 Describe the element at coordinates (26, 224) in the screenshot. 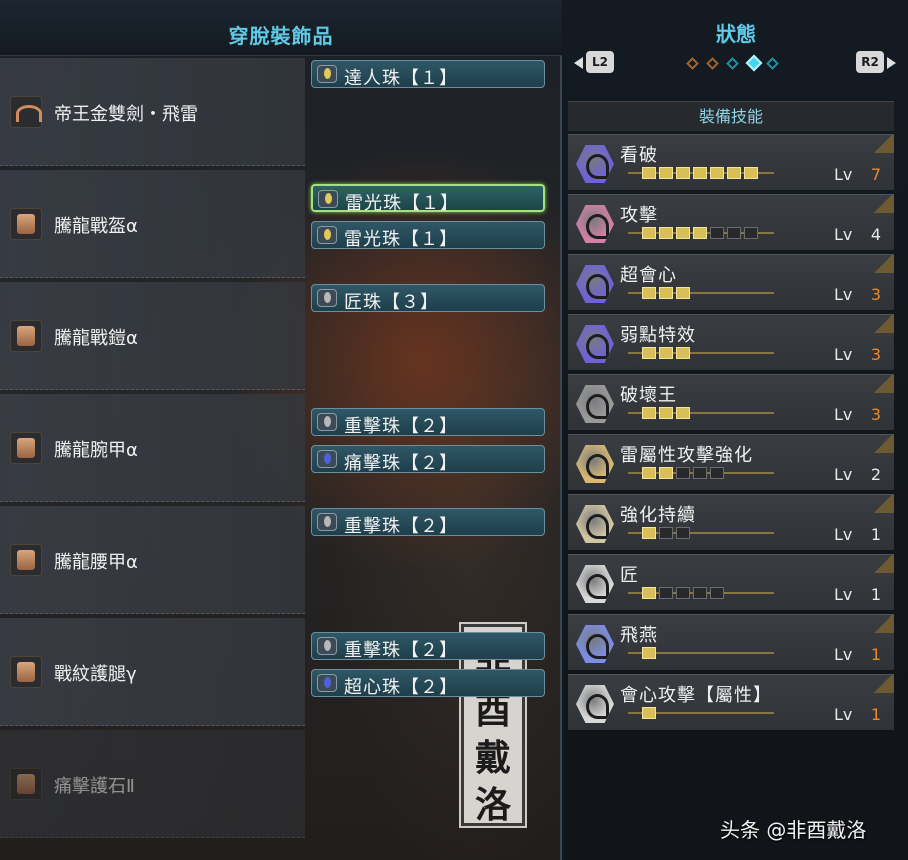

I see `helmet-icon` at that location.